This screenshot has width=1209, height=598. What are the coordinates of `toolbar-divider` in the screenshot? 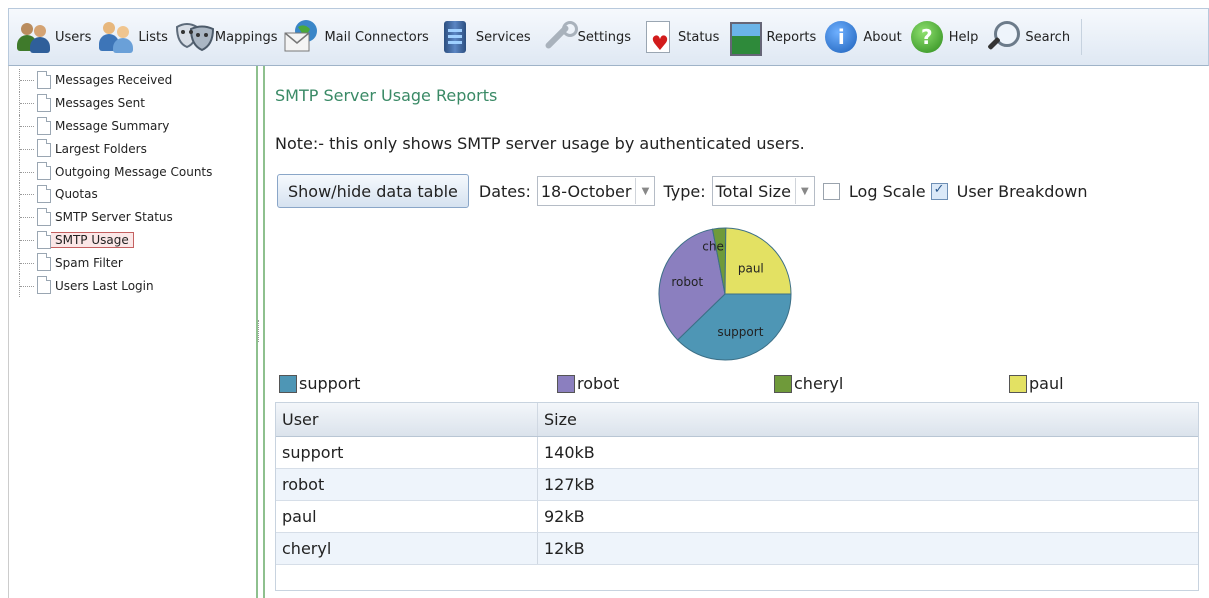 It's located at (1082, 37).